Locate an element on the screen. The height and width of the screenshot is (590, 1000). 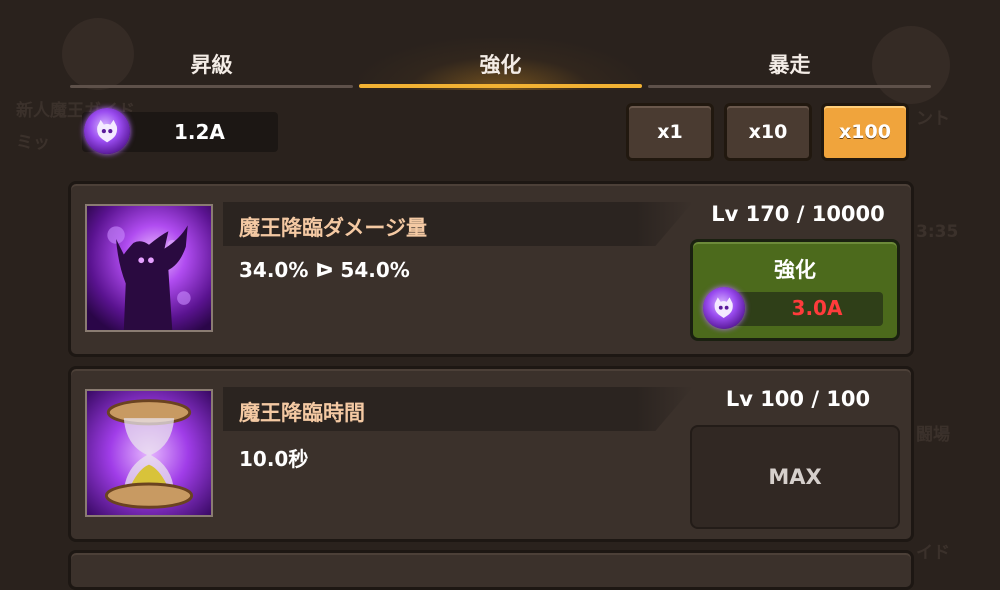
skill-level: Lv 100 / 100 is located at coordinates (798, 399).